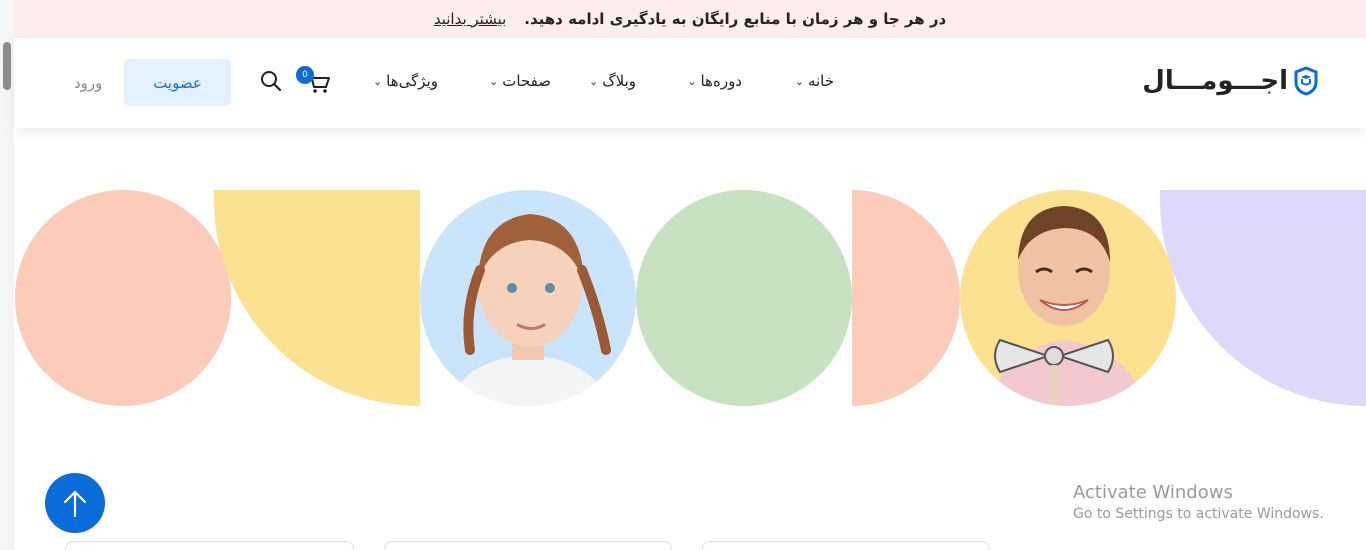  I want to click on search-icon, so click(271, 81).